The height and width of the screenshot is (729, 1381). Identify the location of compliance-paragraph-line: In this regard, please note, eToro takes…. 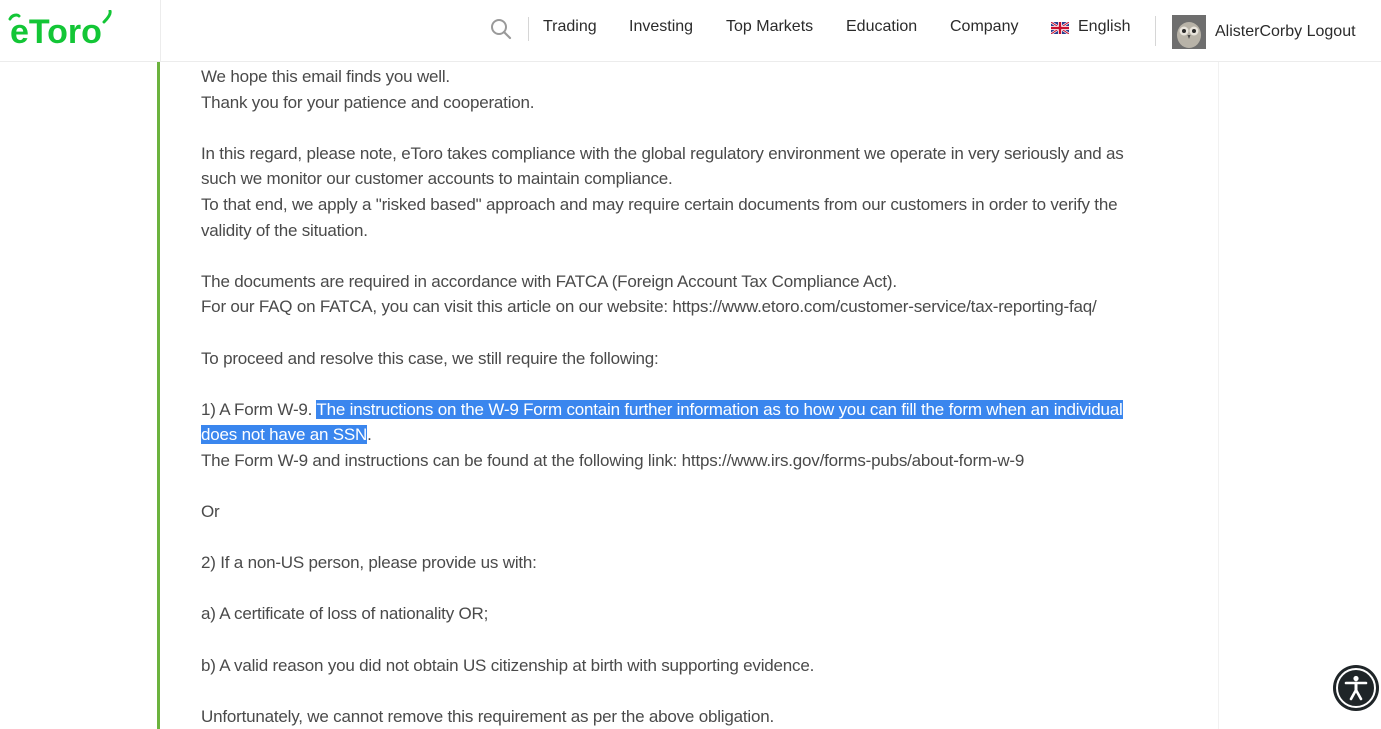
(662, 153).